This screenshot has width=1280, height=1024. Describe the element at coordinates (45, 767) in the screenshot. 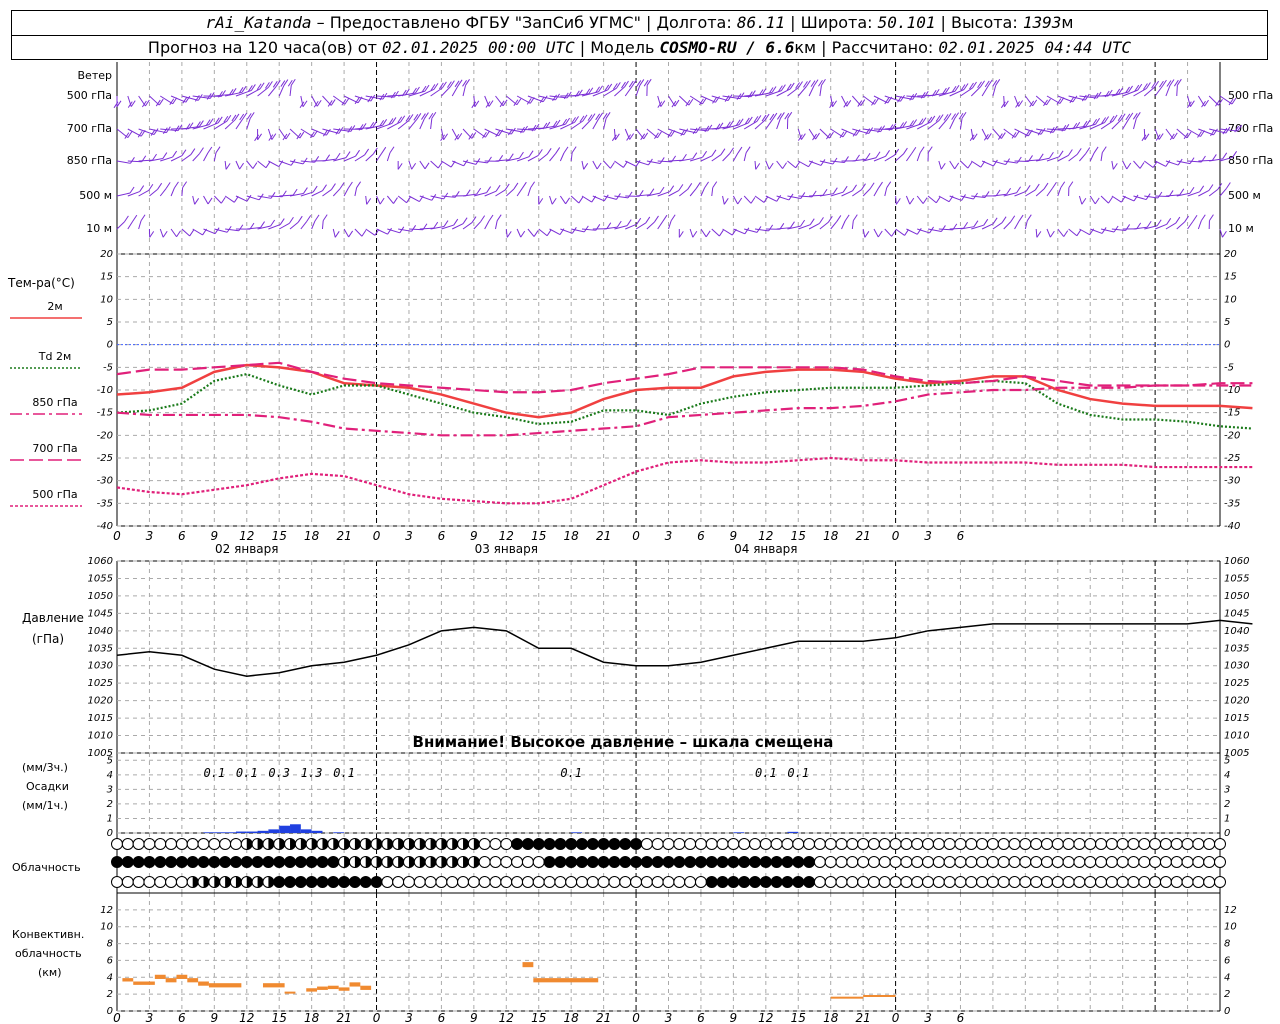

I see `precip-title-1: (мм/3ч.)` at that location.